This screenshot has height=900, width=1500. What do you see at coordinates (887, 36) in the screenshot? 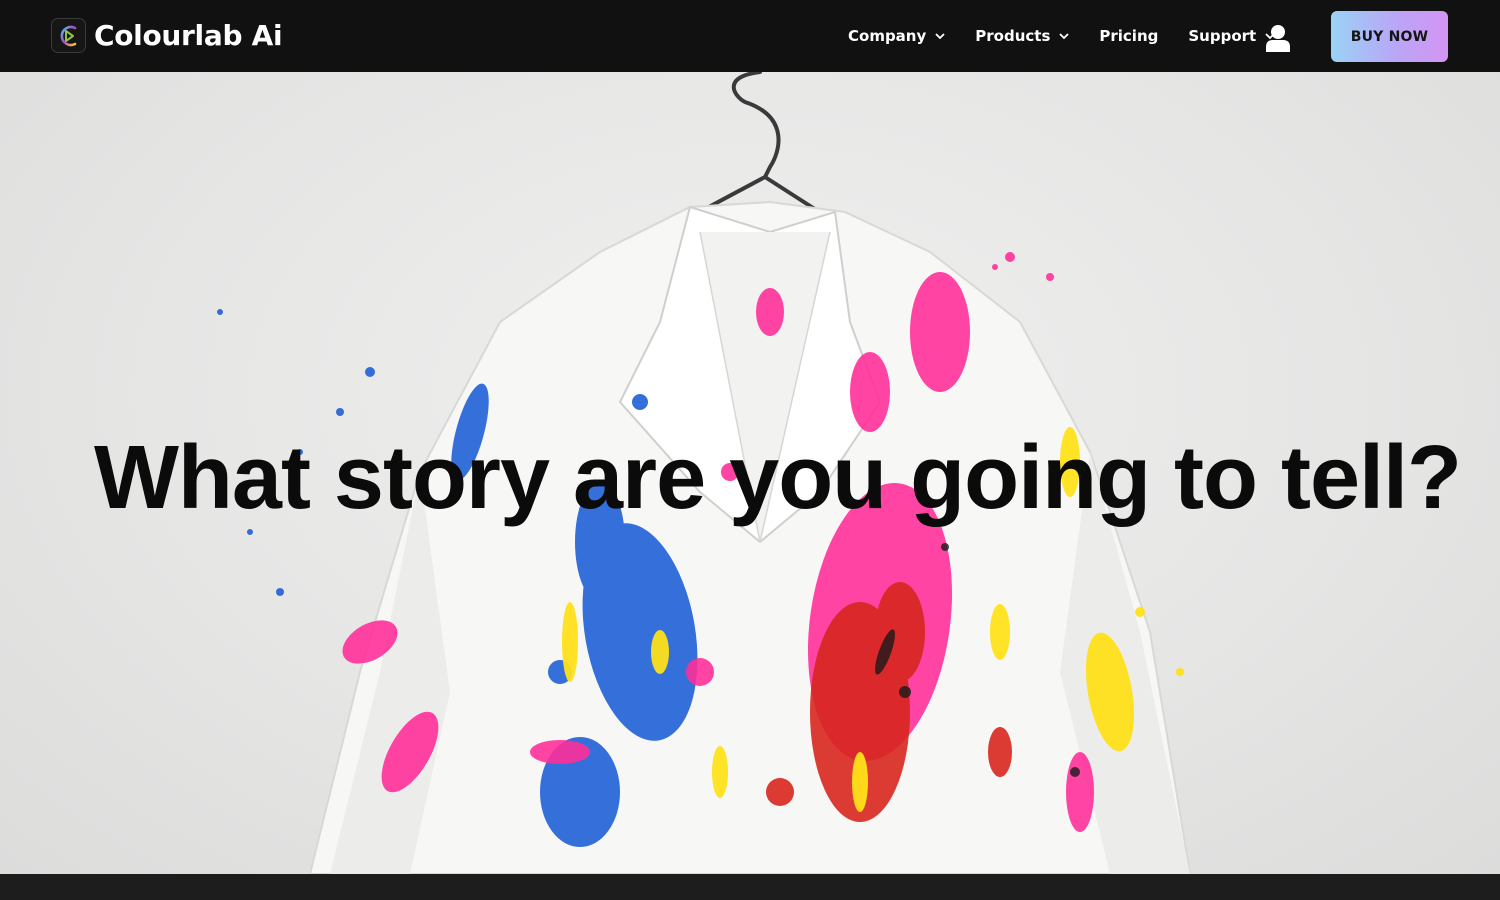
I see `nav-item-label: Company` at bounding box center [887, 36].